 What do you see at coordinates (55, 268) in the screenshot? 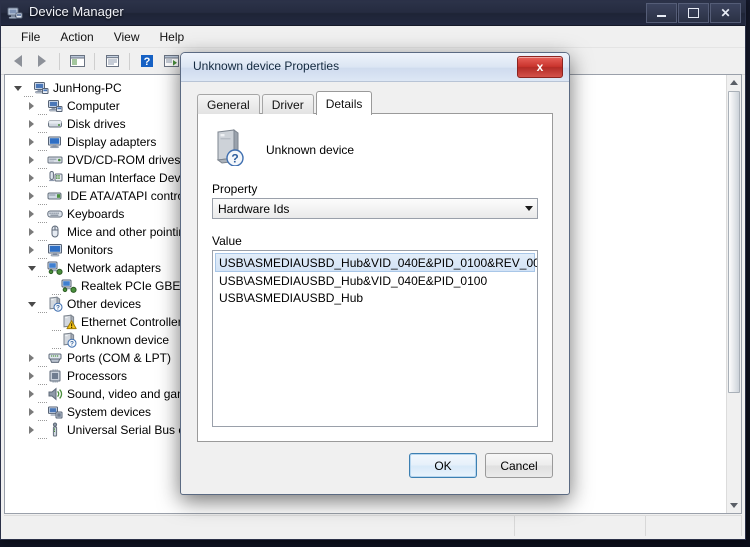
I see `network-adapter-icon` at bounding box center [55, 268].